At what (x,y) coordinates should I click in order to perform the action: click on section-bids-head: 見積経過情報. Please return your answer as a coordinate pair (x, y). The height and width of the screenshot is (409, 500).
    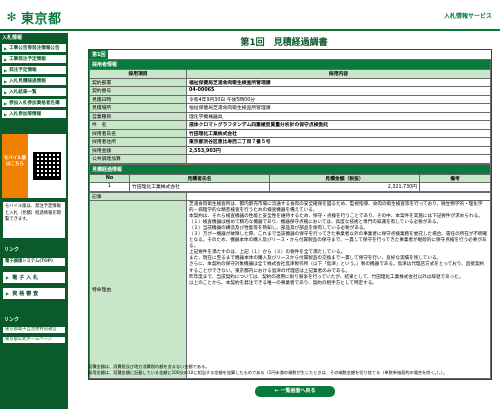
    Looking at the image, I should click on (290, 169).